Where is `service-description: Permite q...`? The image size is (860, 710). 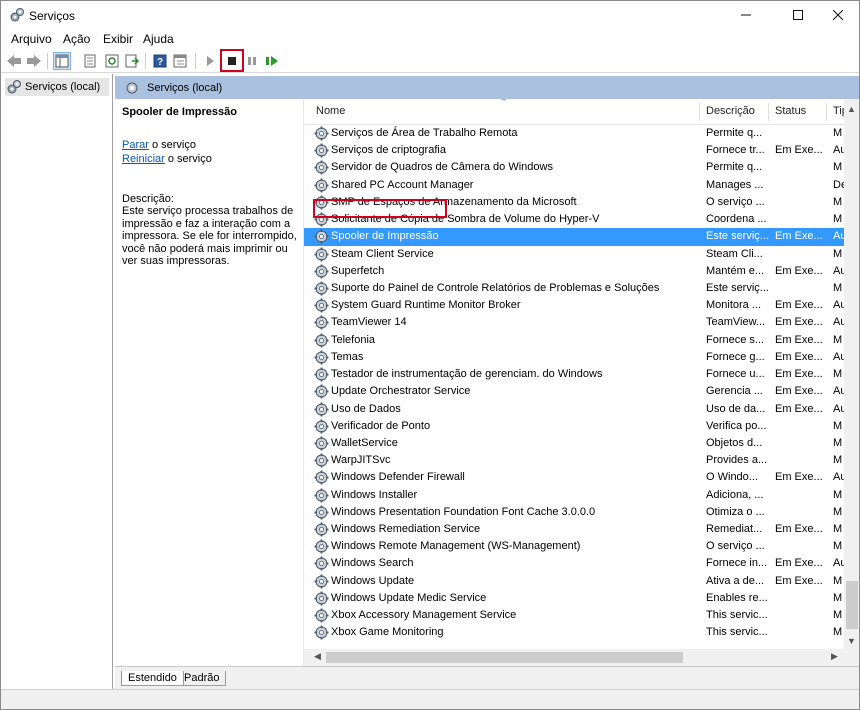
service-description: Permite q... is located at coordinates (734, 167).